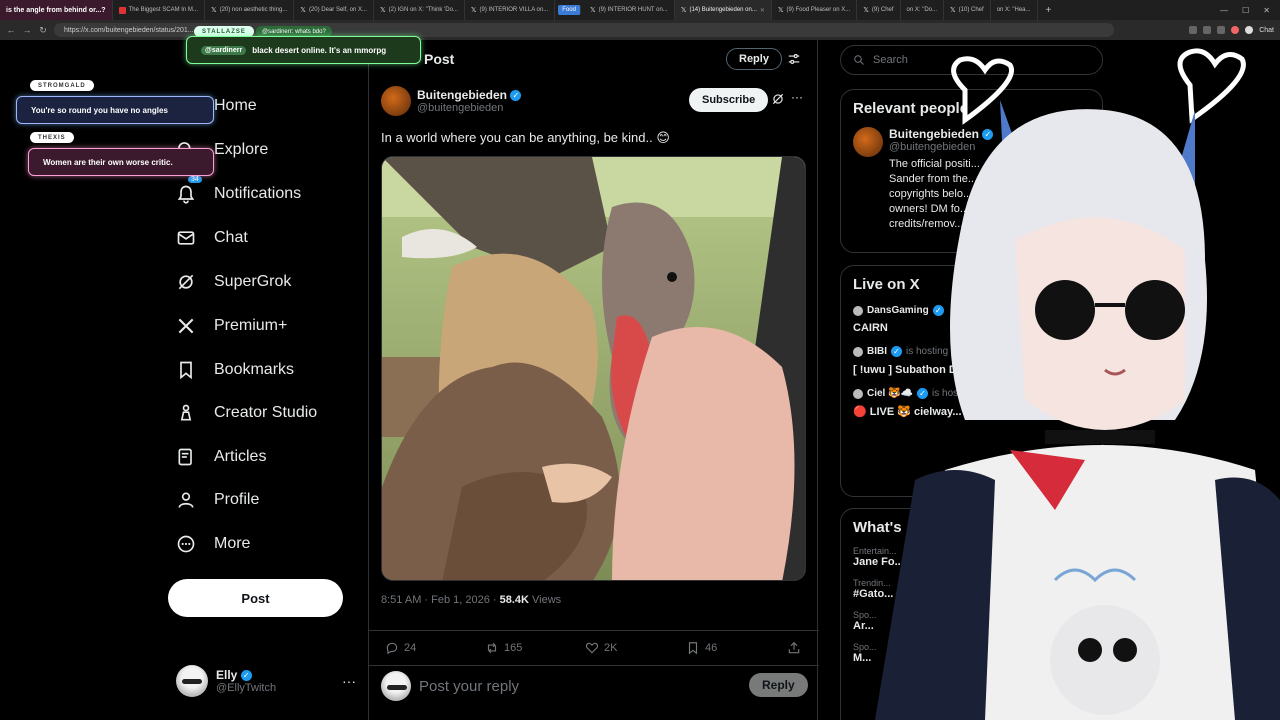 This screenshot has height=720, width=1280. I want to click on verified-badge-icon: ✓, so click(988, 135).